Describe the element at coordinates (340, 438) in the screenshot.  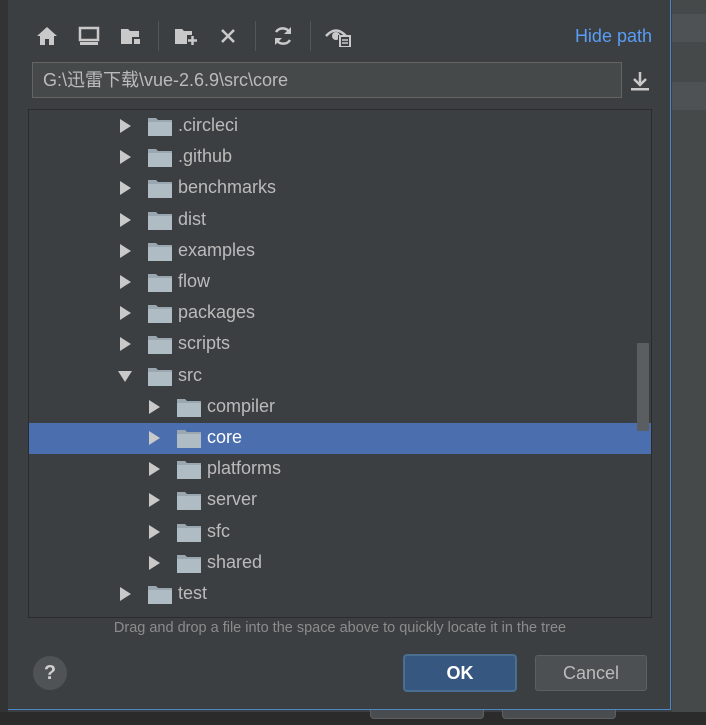
I see `tree-row: core` at that location.